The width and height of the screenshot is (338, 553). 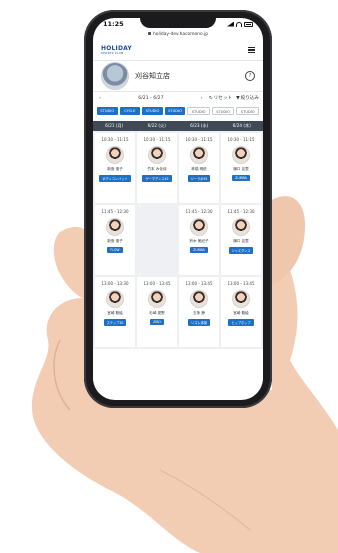 I want to click on signal-icon, so click(x=230, y=24).